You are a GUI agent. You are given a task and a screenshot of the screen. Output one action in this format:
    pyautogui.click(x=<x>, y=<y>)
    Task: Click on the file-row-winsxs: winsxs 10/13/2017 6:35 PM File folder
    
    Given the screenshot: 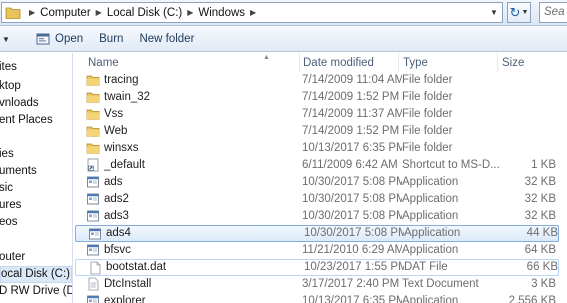 What is the action you would take?
    pyautogui.click(x=320, y=148)
    